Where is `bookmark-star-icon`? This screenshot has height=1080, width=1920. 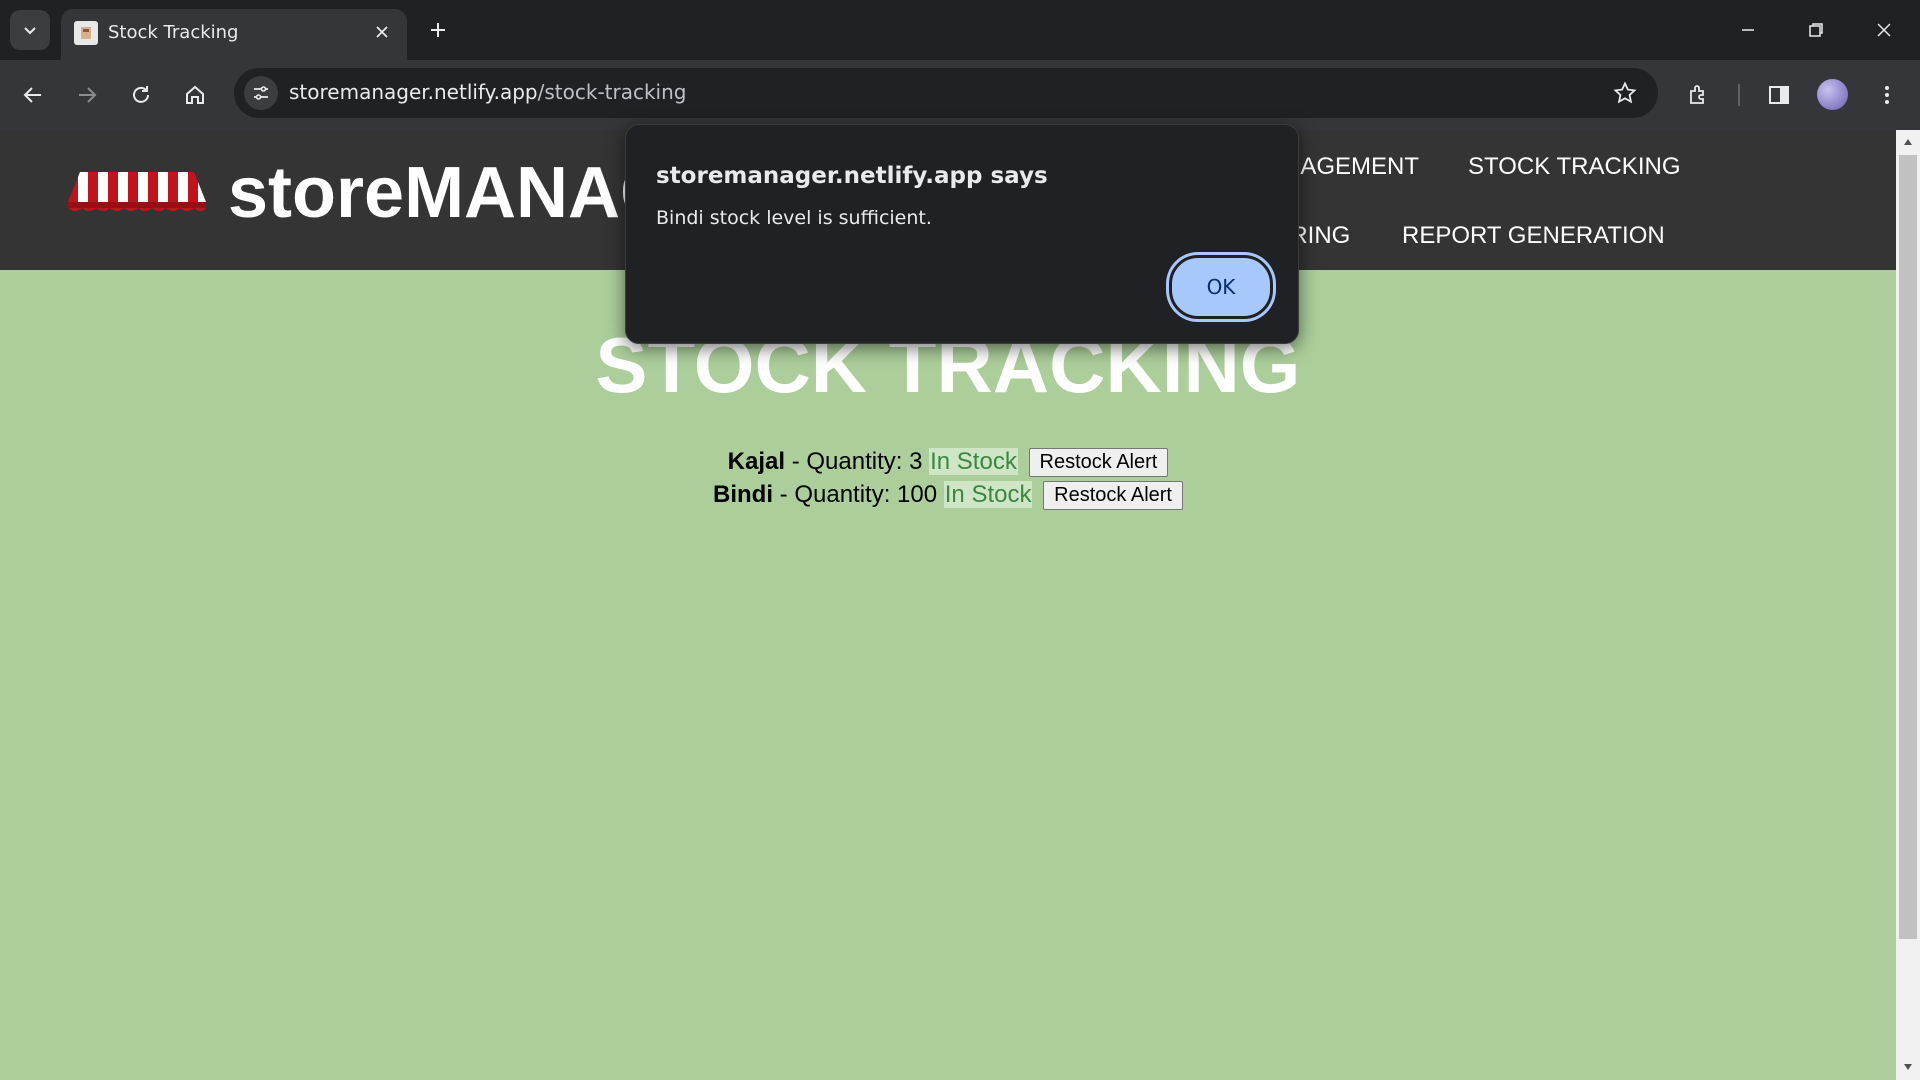 bookmark-star-icon is located at coordinates (1625, 93).